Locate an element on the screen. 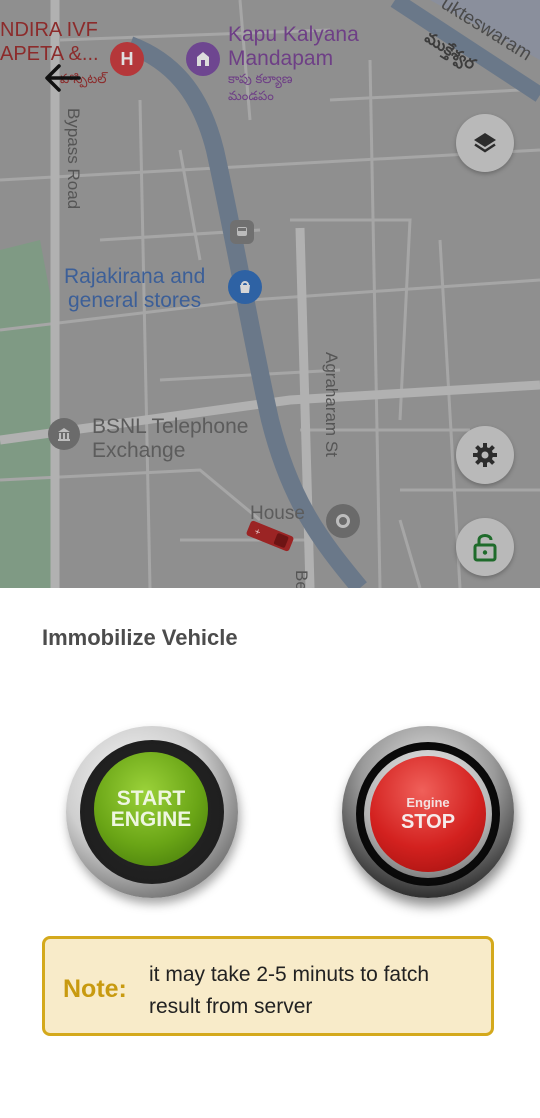  start-engine-face: START ENGINE is located at coordinates (151, 809).